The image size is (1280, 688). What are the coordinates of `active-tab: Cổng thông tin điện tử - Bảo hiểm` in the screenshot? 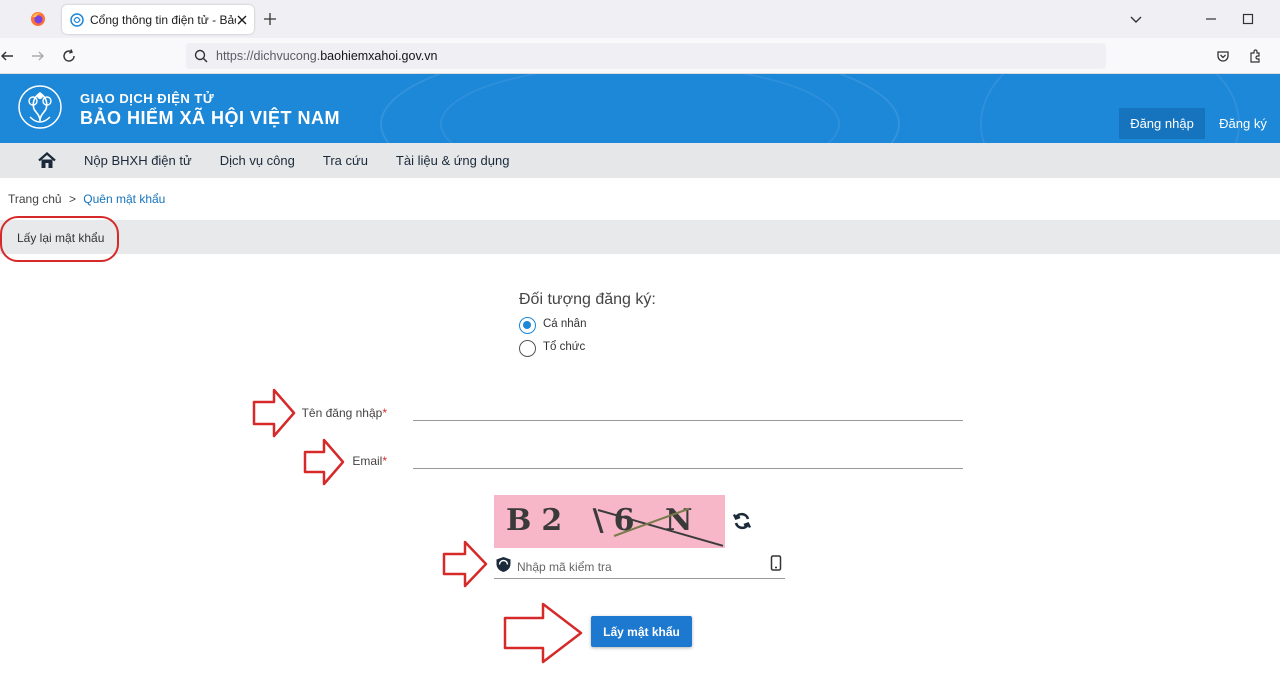 It's located at (158, 19).